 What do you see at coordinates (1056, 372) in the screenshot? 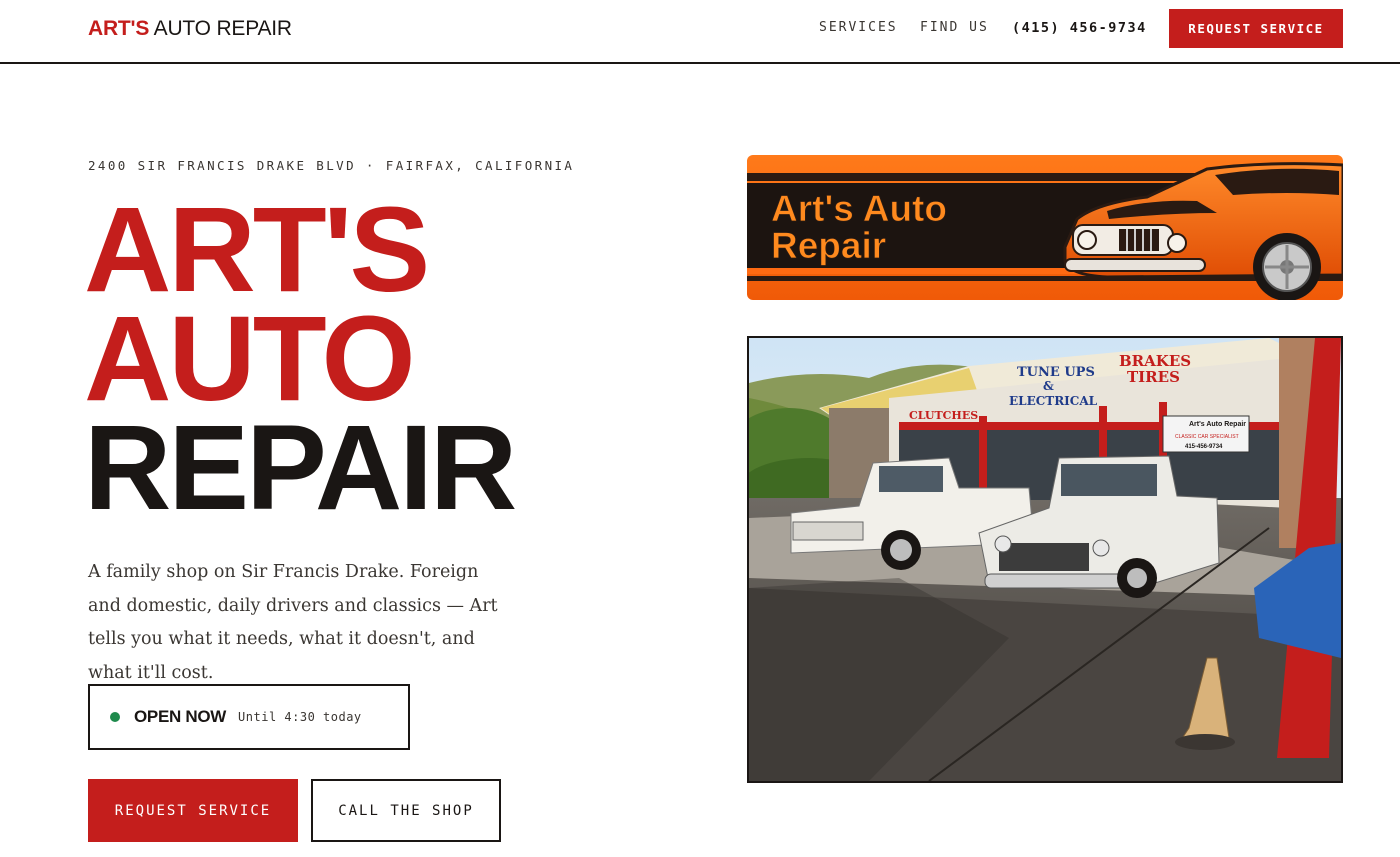
I see `sign-tune-ups: TUNE UPS` at bounding box center [1056, 372].